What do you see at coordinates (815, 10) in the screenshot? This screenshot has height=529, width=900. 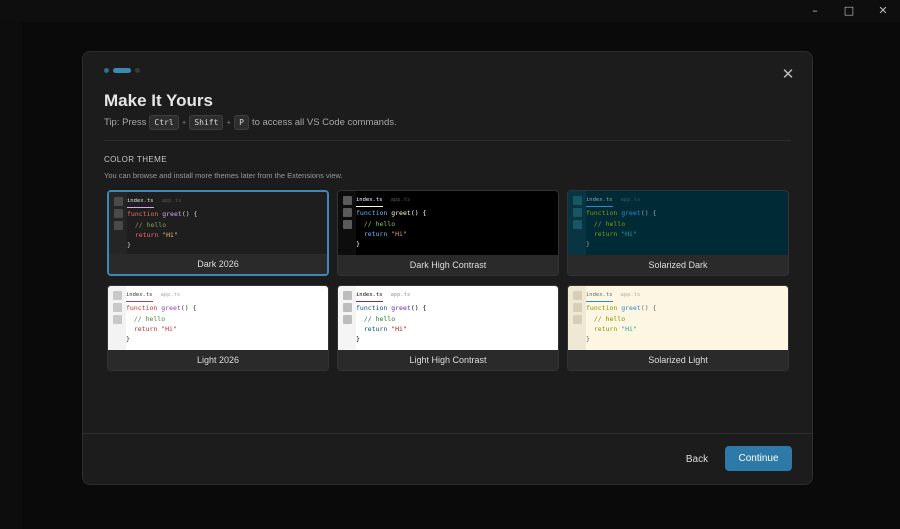 I see `minimize-icon: –` at bounding box center [815, 10].